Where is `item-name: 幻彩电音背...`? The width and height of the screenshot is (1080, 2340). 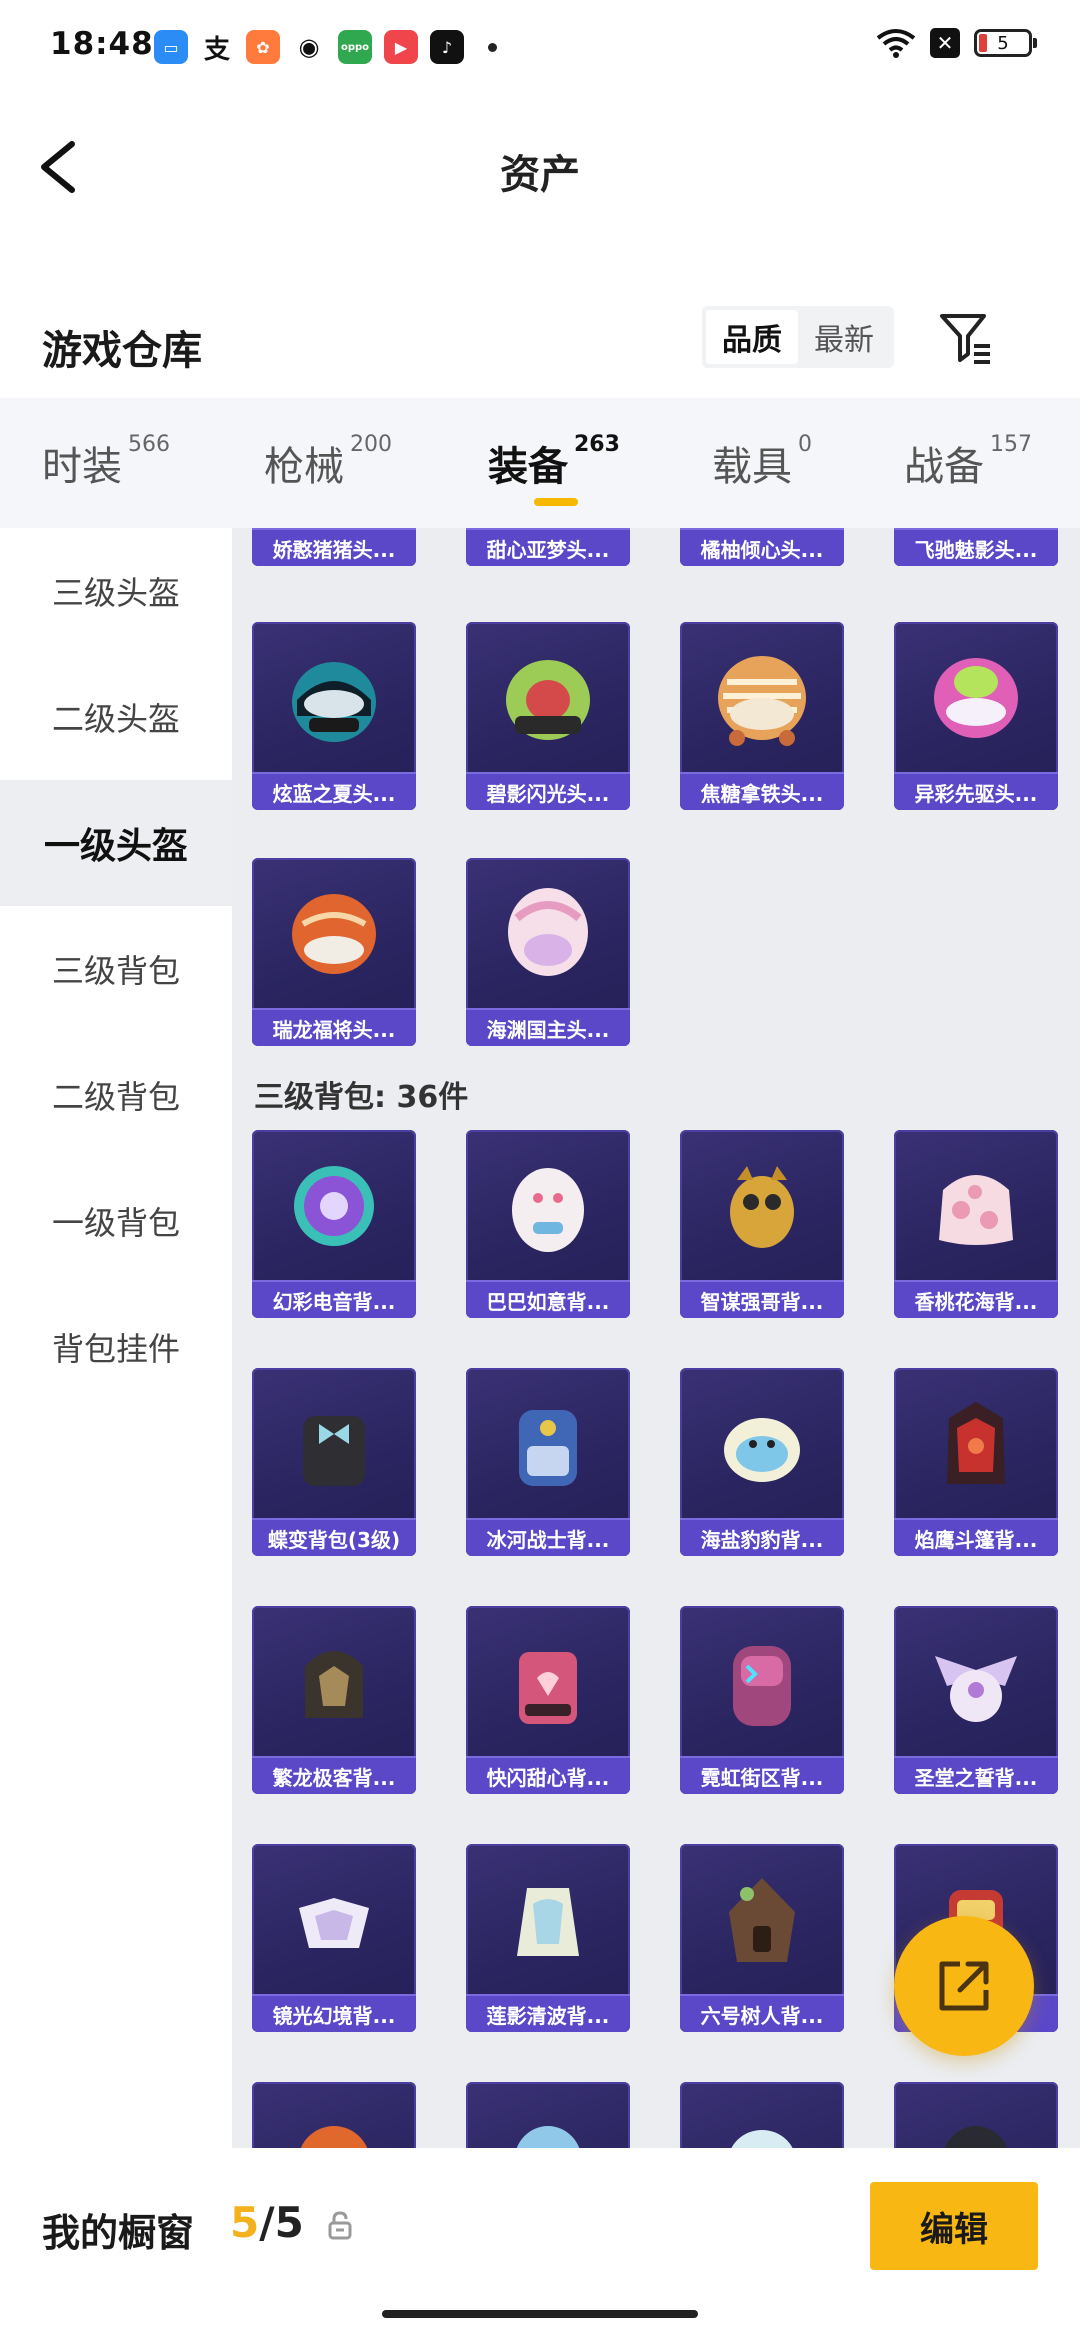
item-name: 幻彩电音背... is located at coordinates (334, 1299).